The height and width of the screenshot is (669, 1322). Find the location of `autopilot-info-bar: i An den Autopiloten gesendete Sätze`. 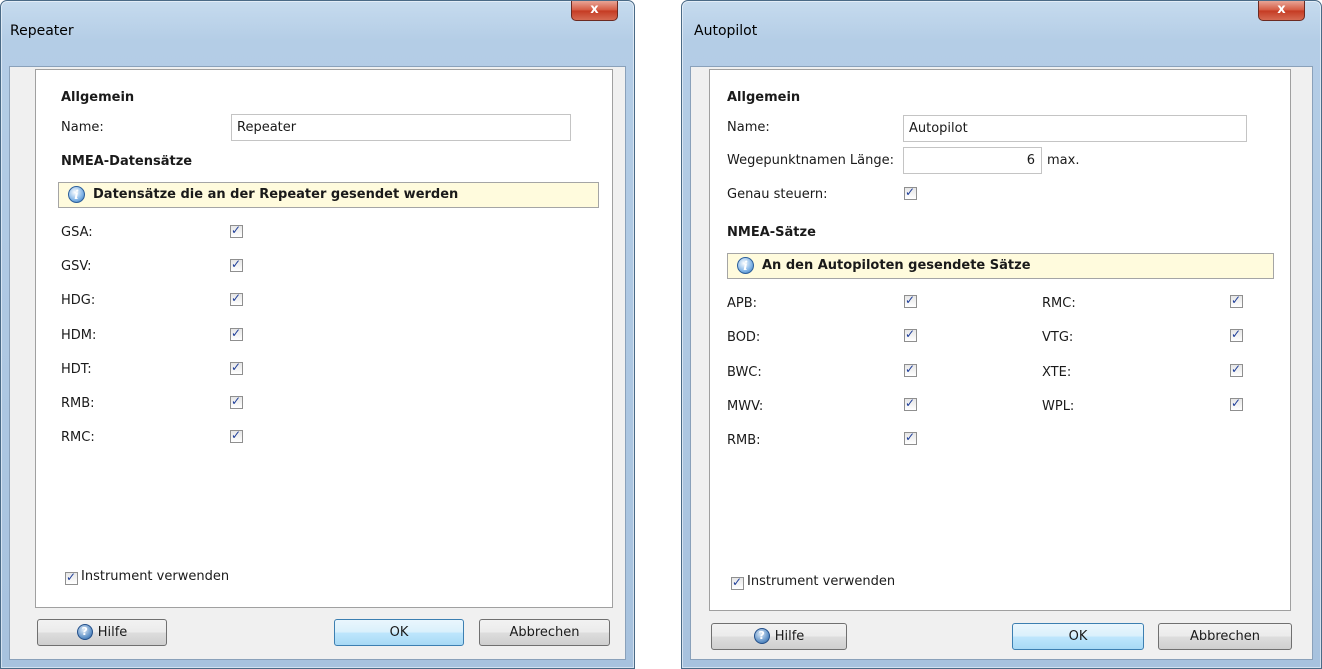

autopilot-info-bar: i An den Autopiloten gesendete Sätze is located at coordinates (1000, 266).